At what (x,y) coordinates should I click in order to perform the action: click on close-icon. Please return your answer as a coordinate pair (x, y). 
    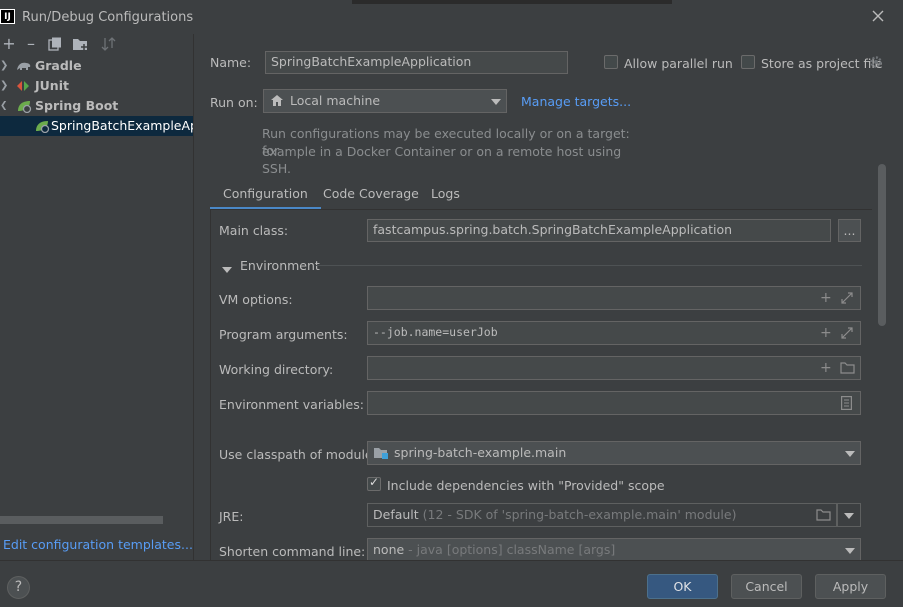
    Looking at the image, I should click on (878, 16).